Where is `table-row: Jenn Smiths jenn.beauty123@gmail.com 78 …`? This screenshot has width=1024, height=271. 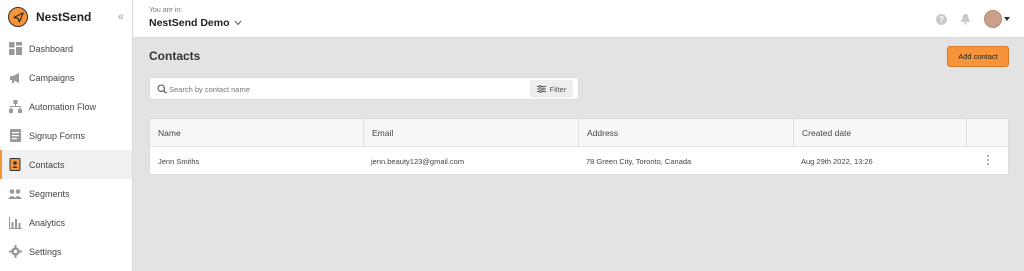 table-row: Jenn Smiths jenn.beauty123@gmail.com 78 … is located at coordinates (579, 161).